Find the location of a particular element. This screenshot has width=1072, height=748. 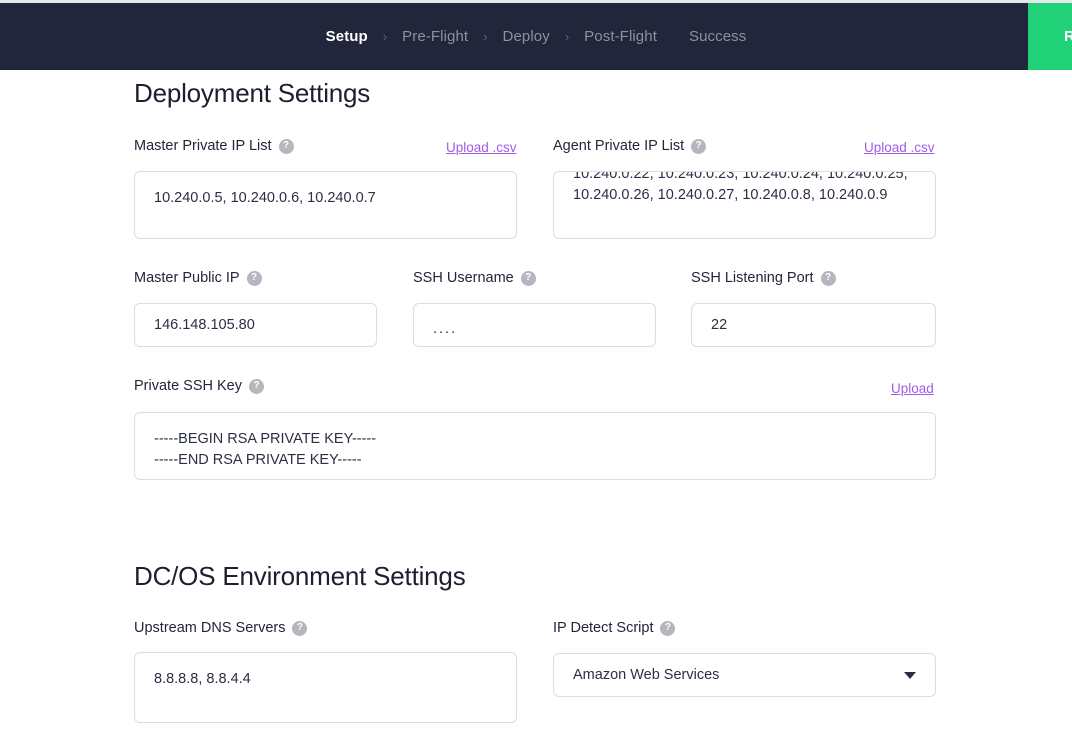

breadcrumb-step-deploy: Deploy is located at coordinates (526, 36).